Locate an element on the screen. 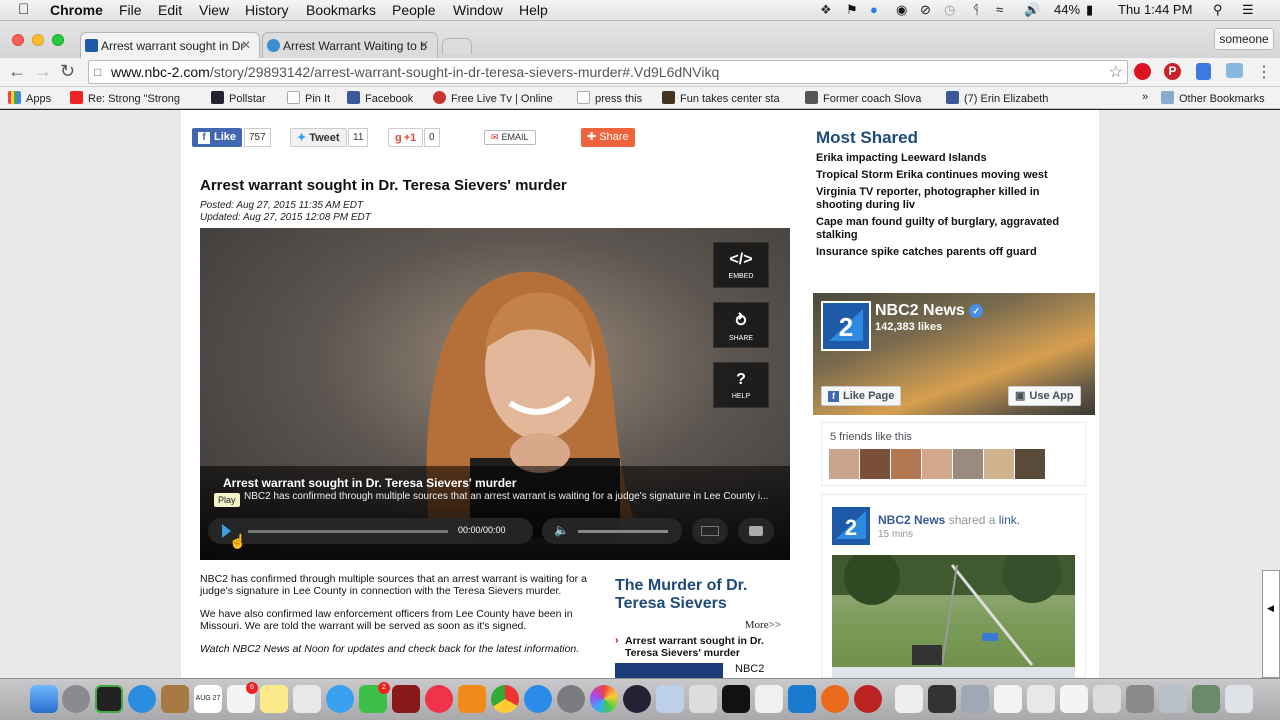 The width and height of the screenshot is (1280, 720). calendar-icon: AUG 27 is located at coordinates (208, 699).